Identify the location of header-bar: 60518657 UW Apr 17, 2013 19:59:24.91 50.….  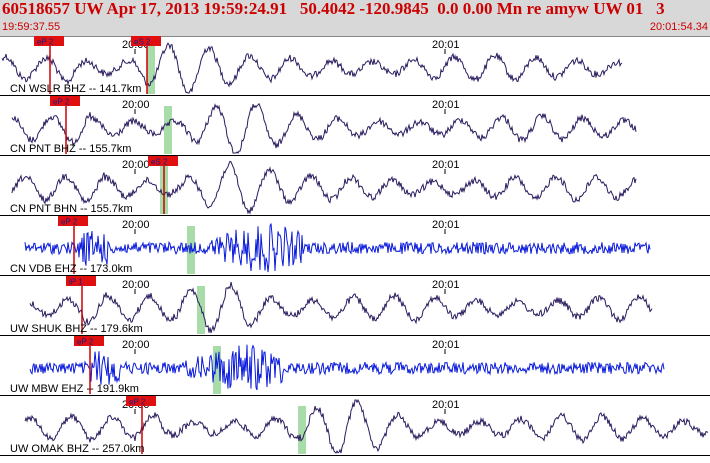
(355, 18).